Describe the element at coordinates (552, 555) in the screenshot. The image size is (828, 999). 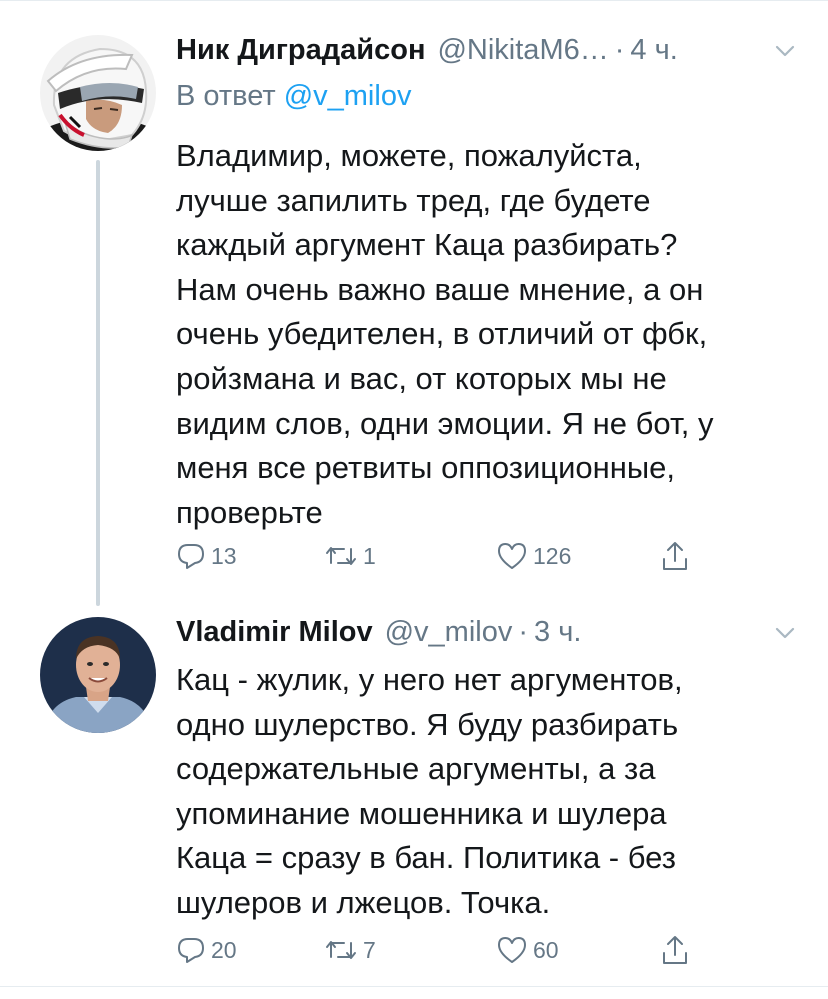
I see `like-count: 126` at that location.